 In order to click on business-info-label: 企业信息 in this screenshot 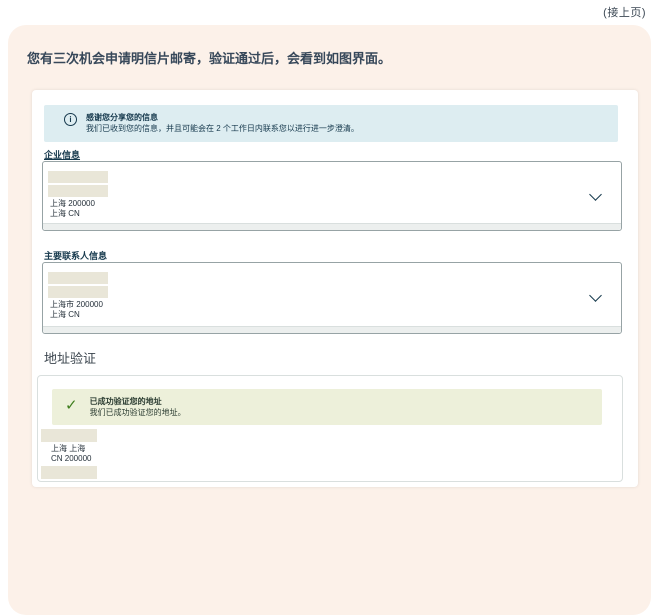, I will do `click(62, 155)`.